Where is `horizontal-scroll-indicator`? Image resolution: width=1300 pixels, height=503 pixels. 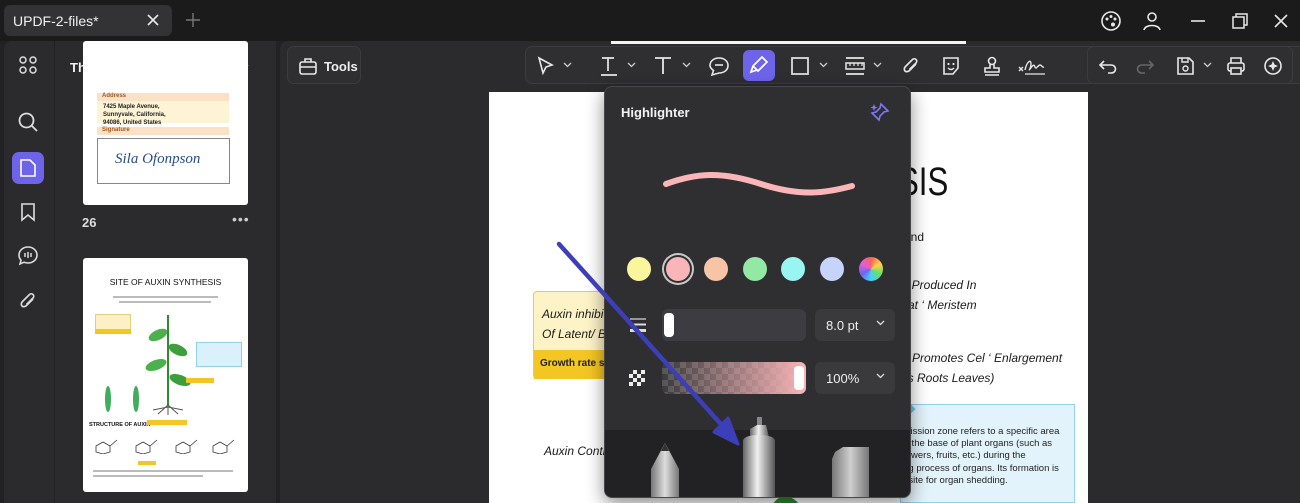 horizontal-scroll-indicator is located at coordinates (788, 42).